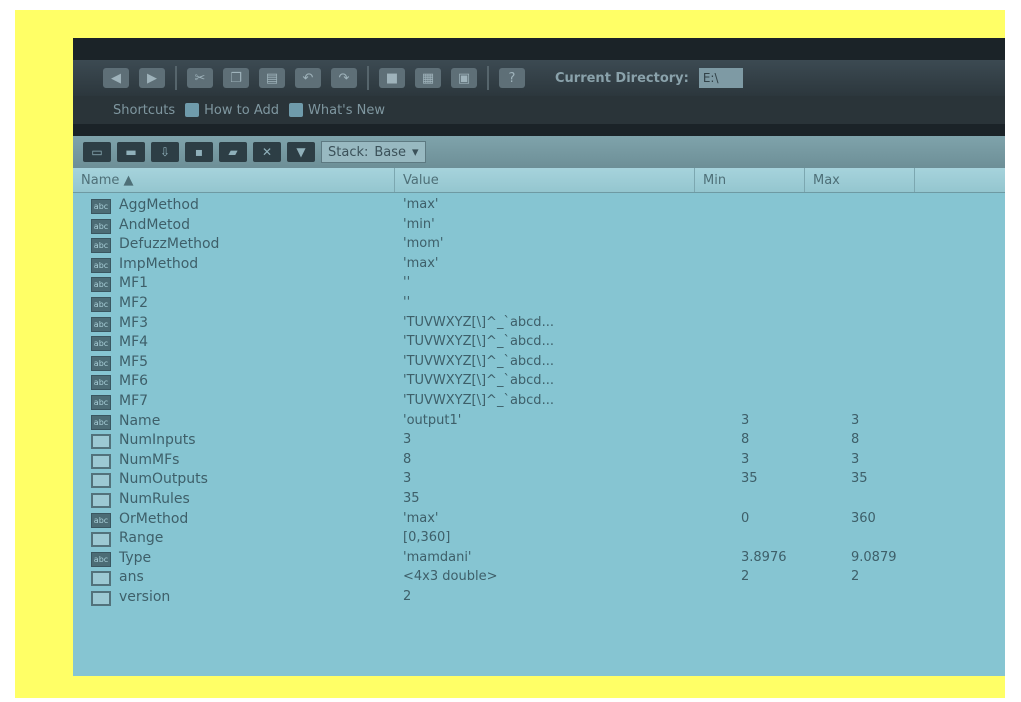  I want to click on whats-new-shortcut: What's New, so click(337, 110).